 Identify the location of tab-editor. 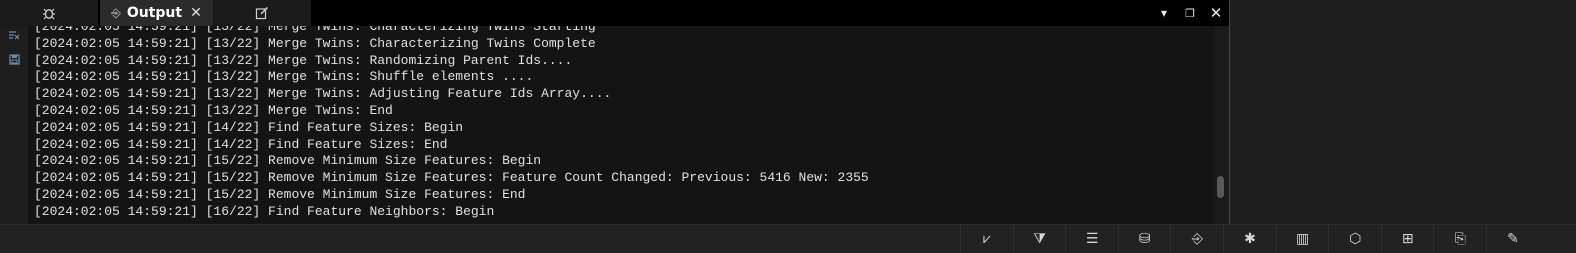
(262, 13).